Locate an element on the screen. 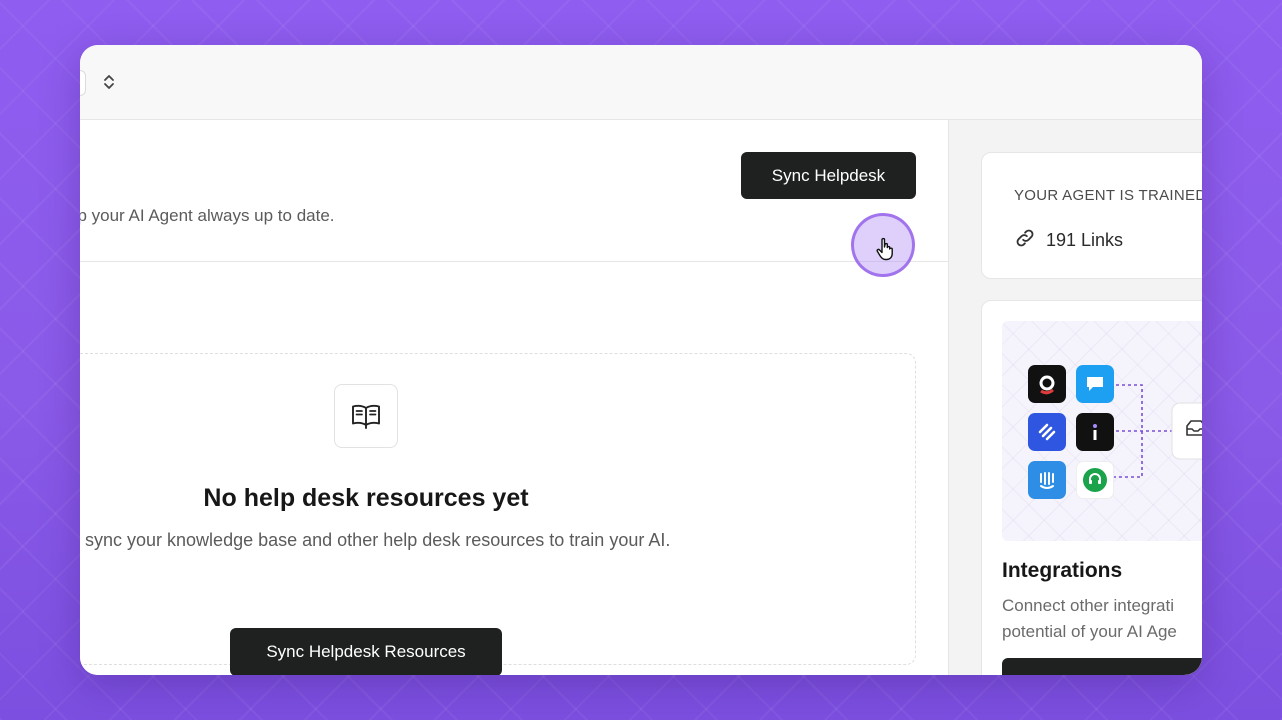 The image size is (1282, 720). open-book-icon is located at coordinates (366, 416).